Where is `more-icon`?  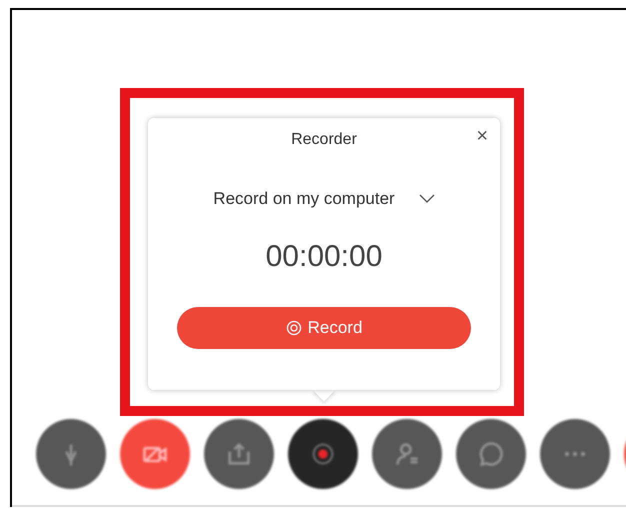 more-icon is located at coordinates (575, 454).